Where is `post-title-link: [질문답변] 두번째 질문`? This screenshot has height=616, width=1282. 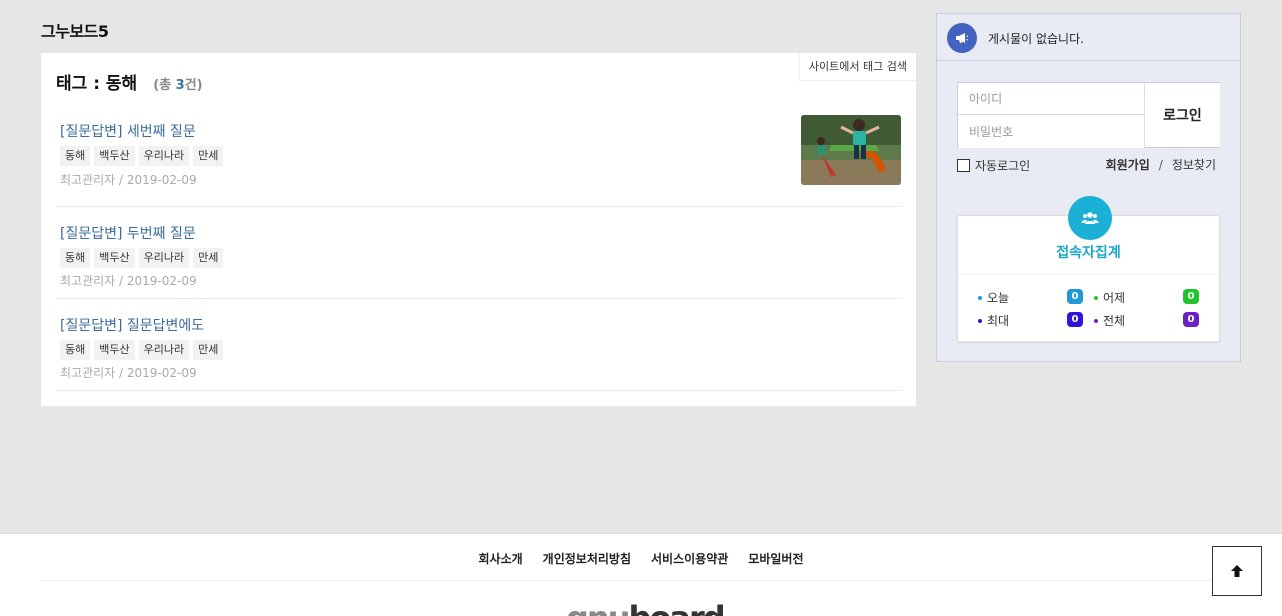 post-title-link: [질문답변] 두번째 질문 is located at coordinates (128, 233).